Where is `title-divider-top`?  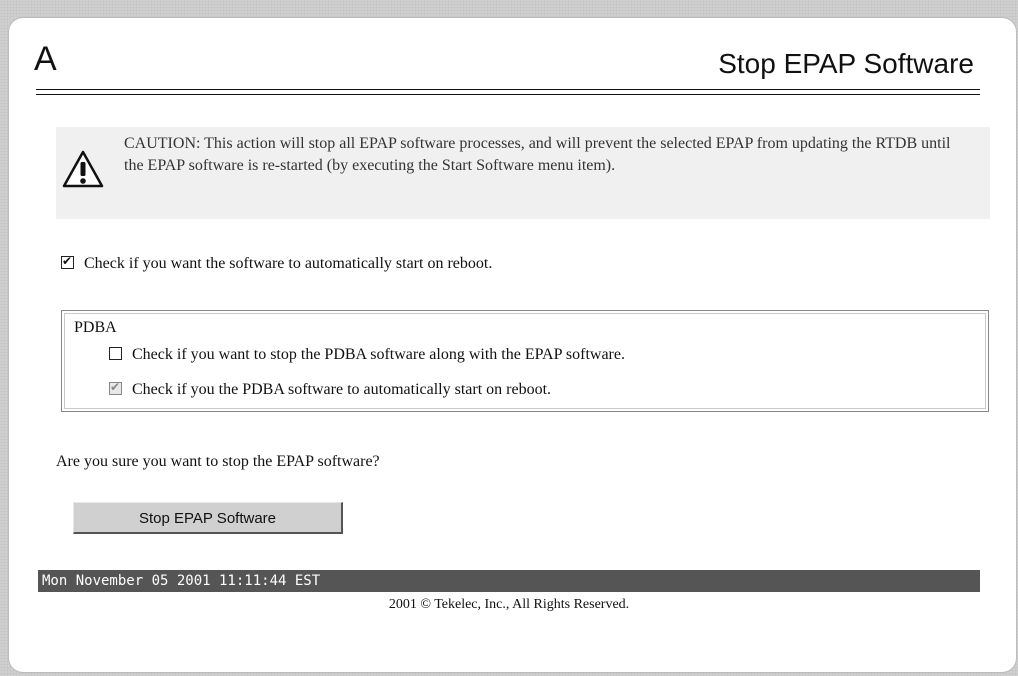 title-divider-top is located at coordinates (508, 89).